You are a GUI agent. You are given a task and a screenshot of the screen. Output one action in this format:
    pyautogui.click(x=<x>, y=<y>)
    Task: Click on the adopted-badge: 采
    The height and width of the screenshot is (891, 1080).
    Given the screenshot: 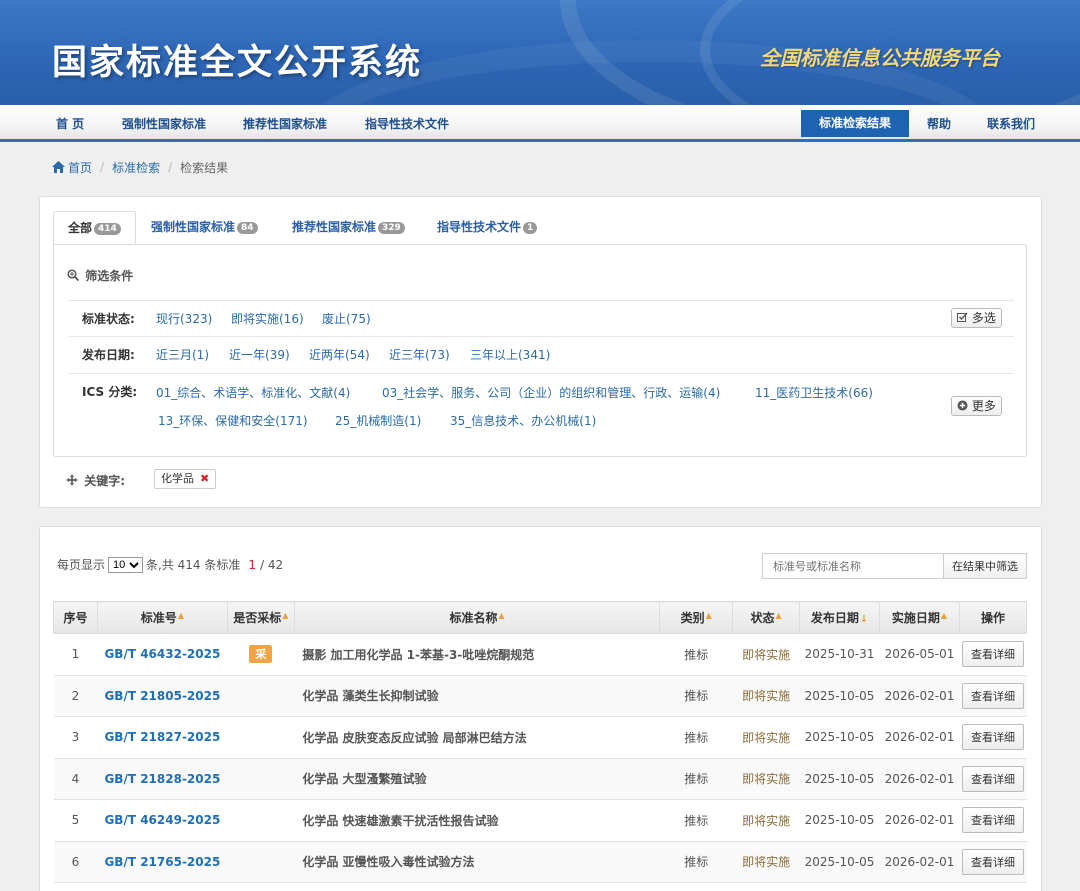 What is the action you would take?
    pyautogui.click(x=261, y=654)
    